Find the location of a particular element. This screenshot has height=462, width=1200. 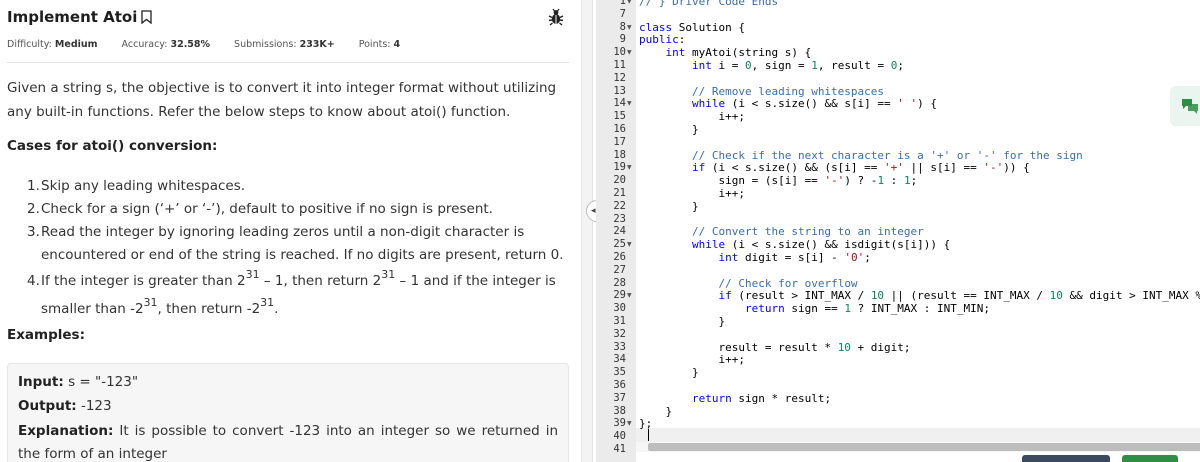

submissions-value: 233K+ is located at coordinates (317, 44).